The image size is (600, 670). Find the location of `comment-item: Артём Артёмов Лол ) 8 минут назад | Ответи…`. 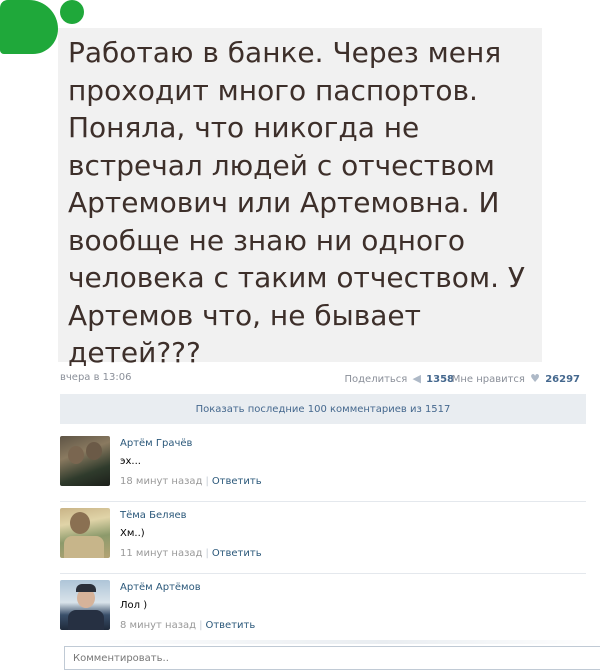

comment-item: Артём Артёмов Лол ) 8 минут назад | Ответи… is located at coordinates (323, 613).